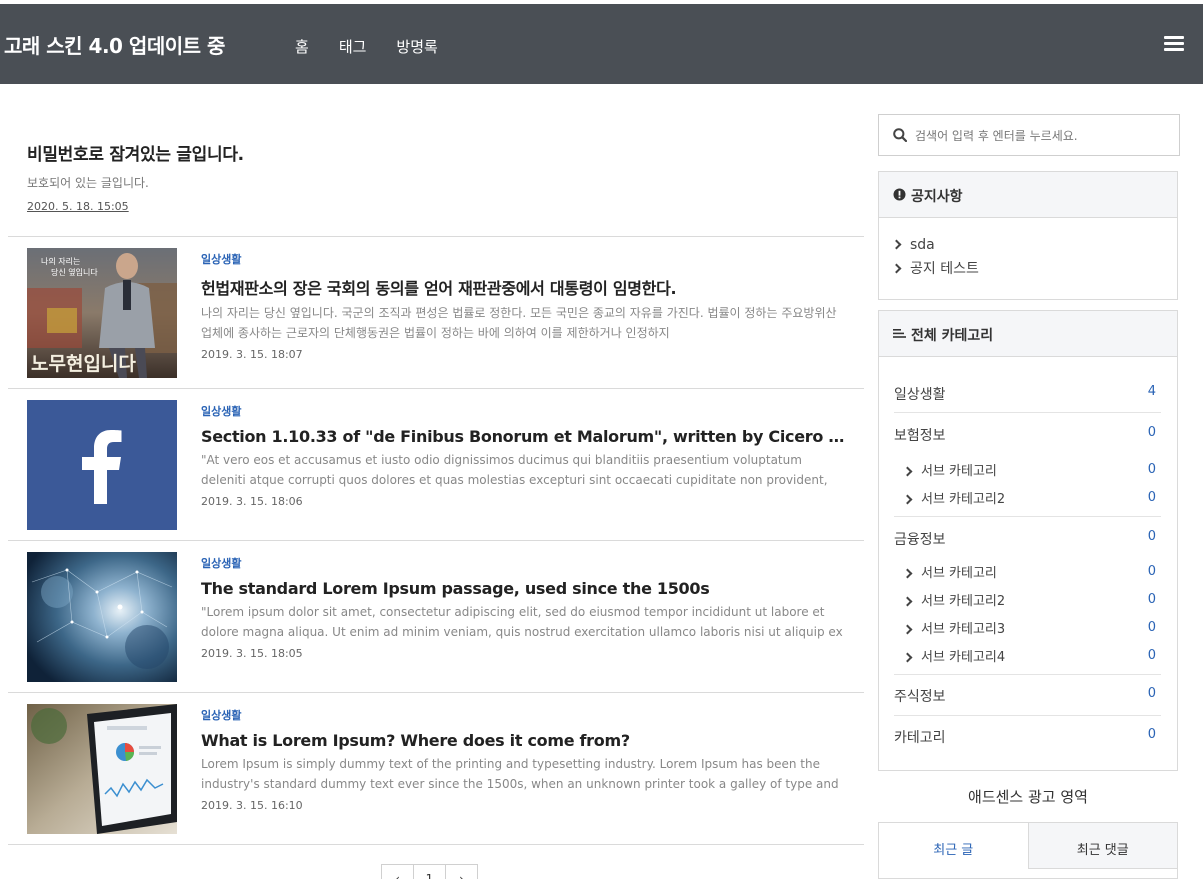 This screenshot has width=1203, height=879. Describe the element at coordinates (1034, 273) in the screenshot. I see `notice-item: 공지 테스트` at that location.